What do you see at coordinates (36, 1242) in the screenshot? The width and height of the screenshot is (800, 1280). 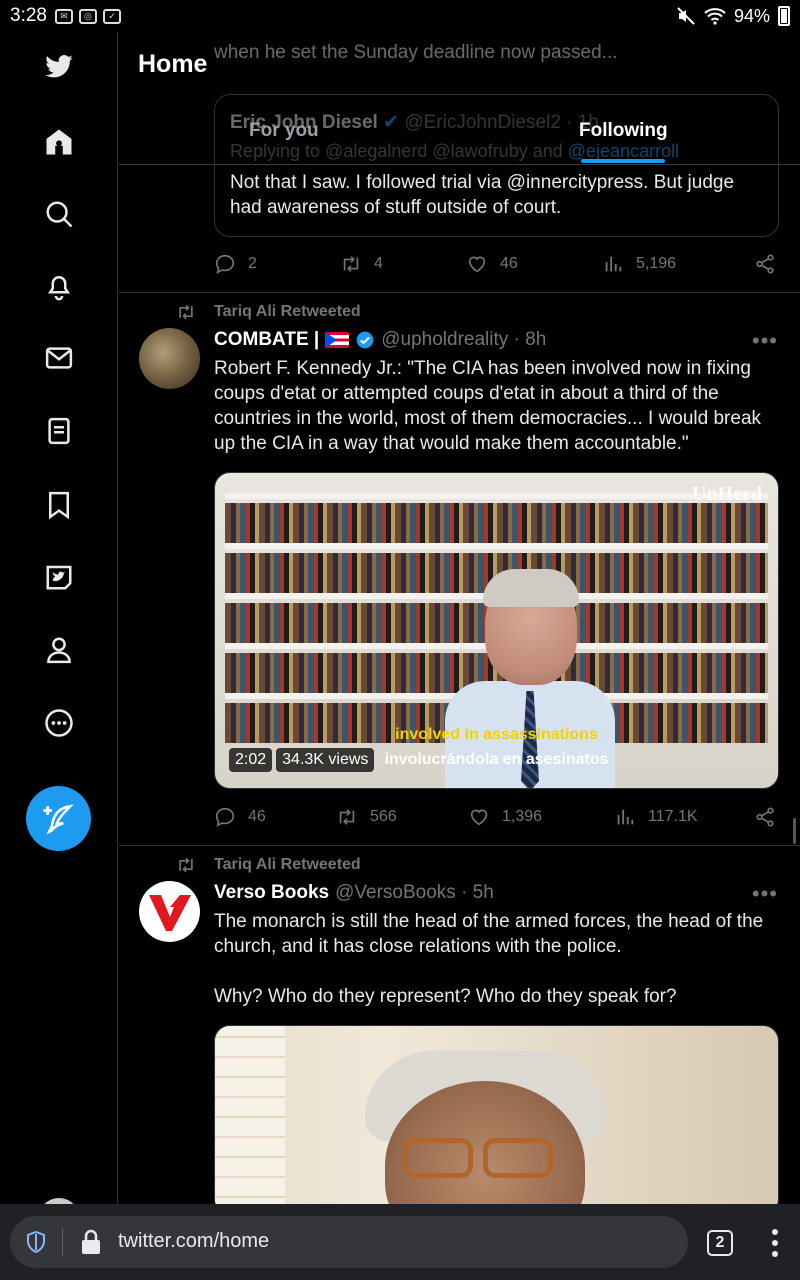 I see `shield-icon` at bounding box center [36, 1242].